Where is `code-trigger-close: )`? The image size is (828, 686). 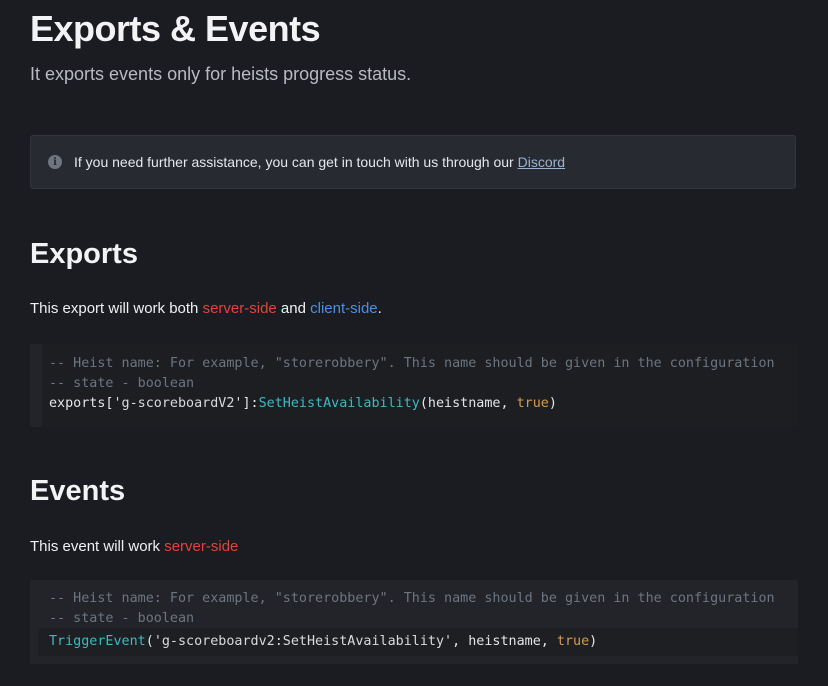 code-trigger-close: ) is located at coordinates (593, 641).